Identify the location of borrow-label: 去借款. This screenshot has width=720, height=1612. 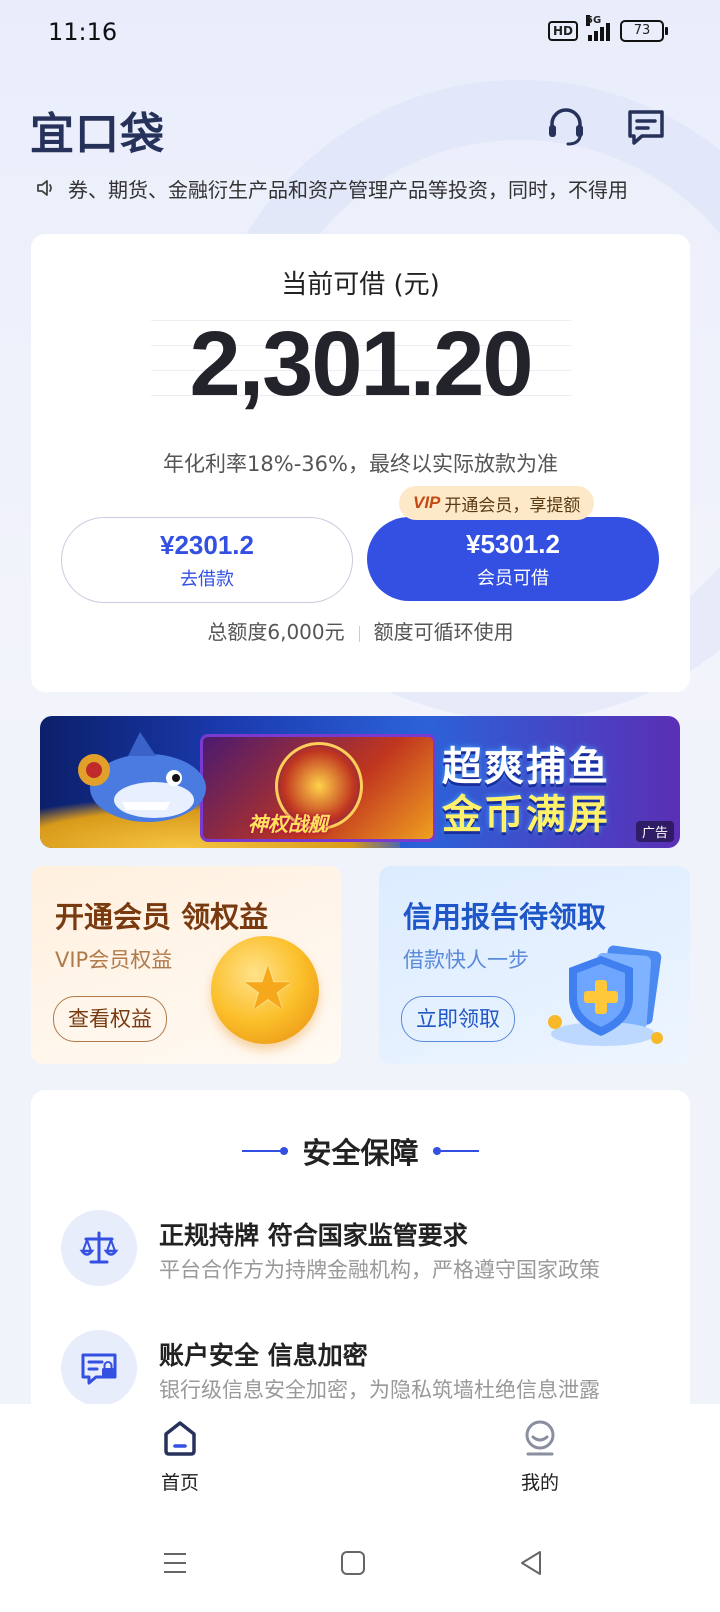
(207, 579).